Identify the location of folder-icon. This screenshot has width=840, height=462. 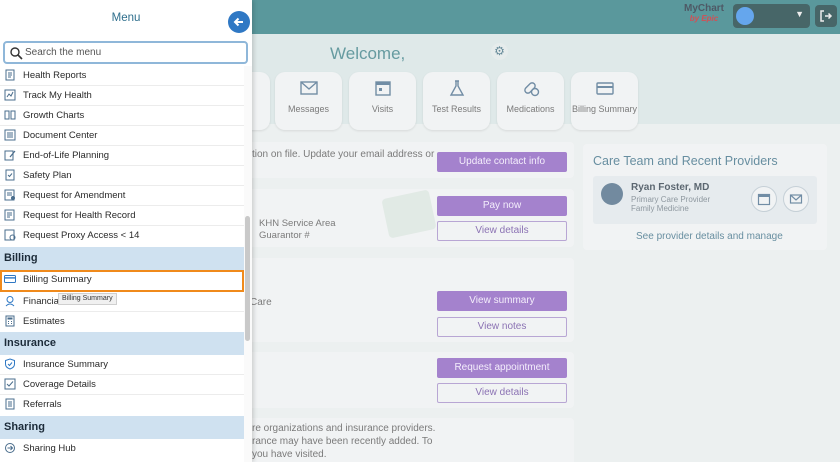
(10, 135).